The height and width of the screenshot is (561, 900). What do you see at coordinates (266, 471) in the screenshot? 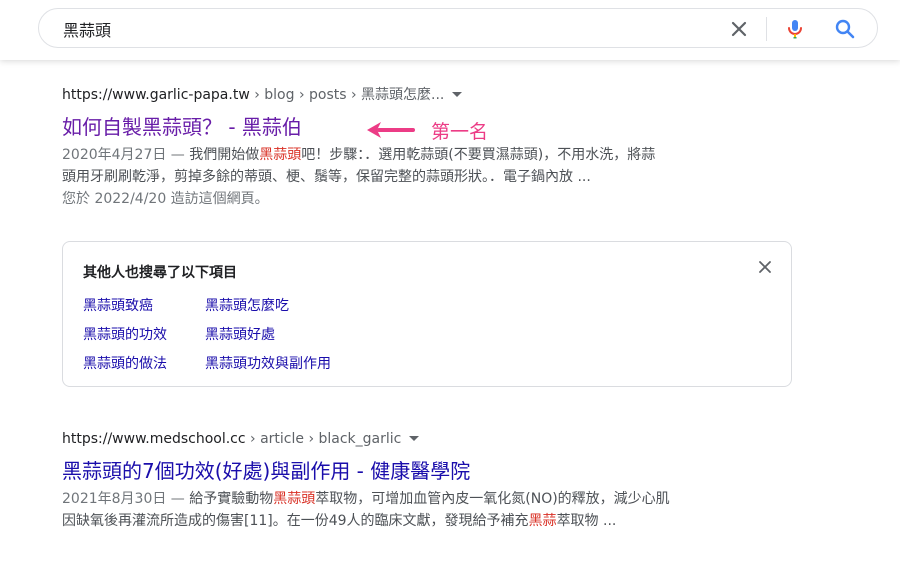
I see `result-title-link: 黑蒜頭的7個功效(好處)與副作用 - 健康醫學院` at bounding box center [266, 471].